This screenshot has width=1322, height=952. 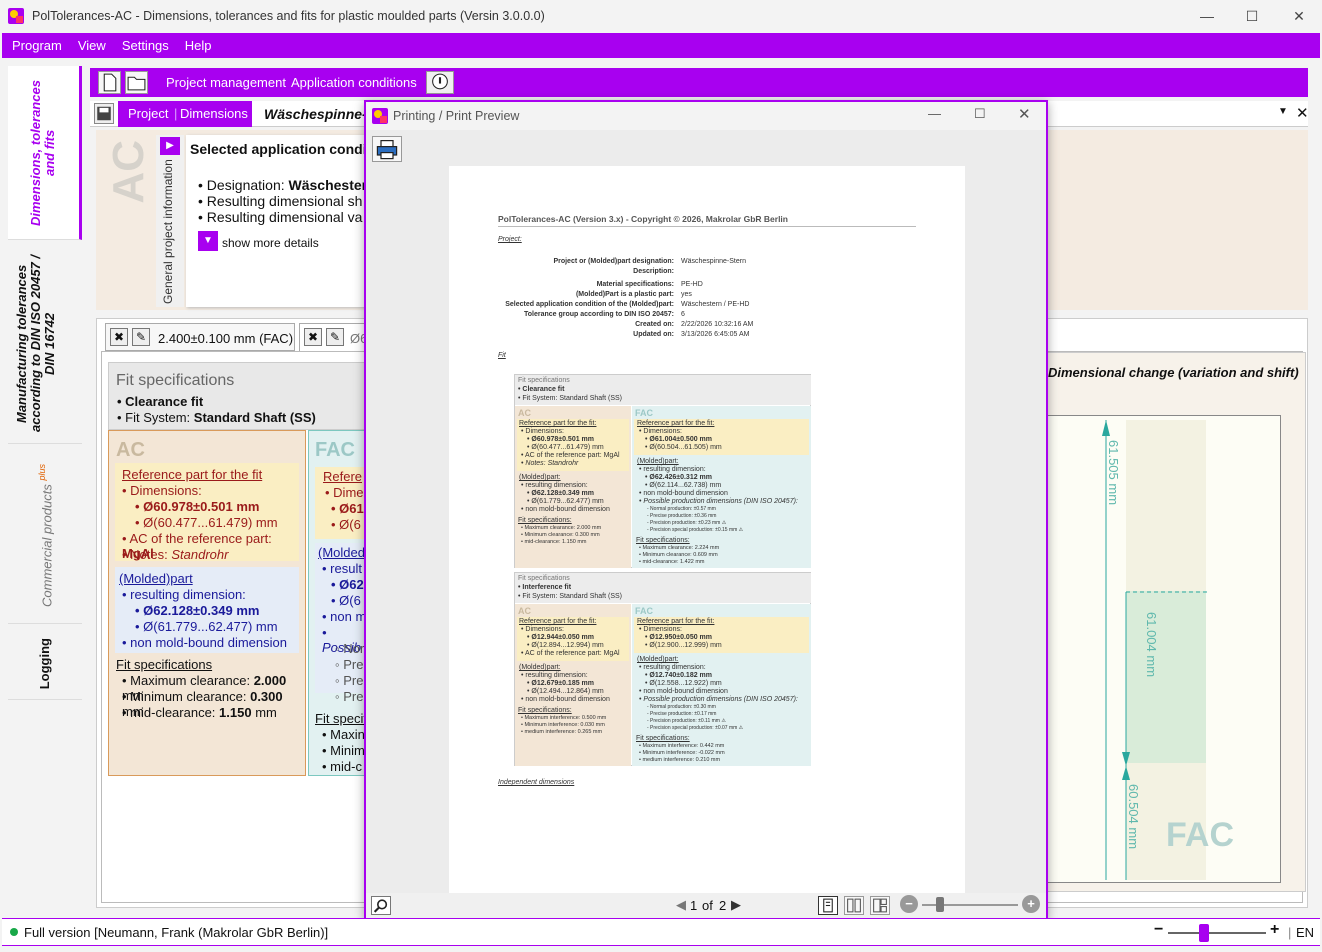 What do you see at coordinates (45, 664) in the screenshot?
I see `sidebar-tab-logging: Logging` at bounding box center [45, 664].